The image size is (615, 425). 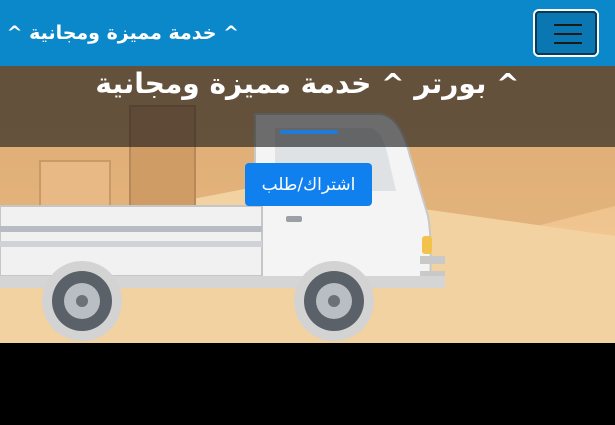 I want to click on navbar-brand: ^ خدمة مميزة ومجانية ^, so click(x=123, y=33).